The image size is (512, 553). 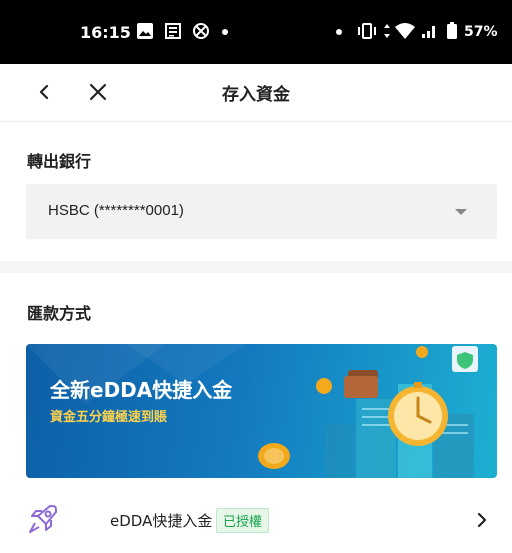 What do you see at coordinates (339, 32) in the screenshot?
I see `dot-icon` at bounding box center [339, 32].